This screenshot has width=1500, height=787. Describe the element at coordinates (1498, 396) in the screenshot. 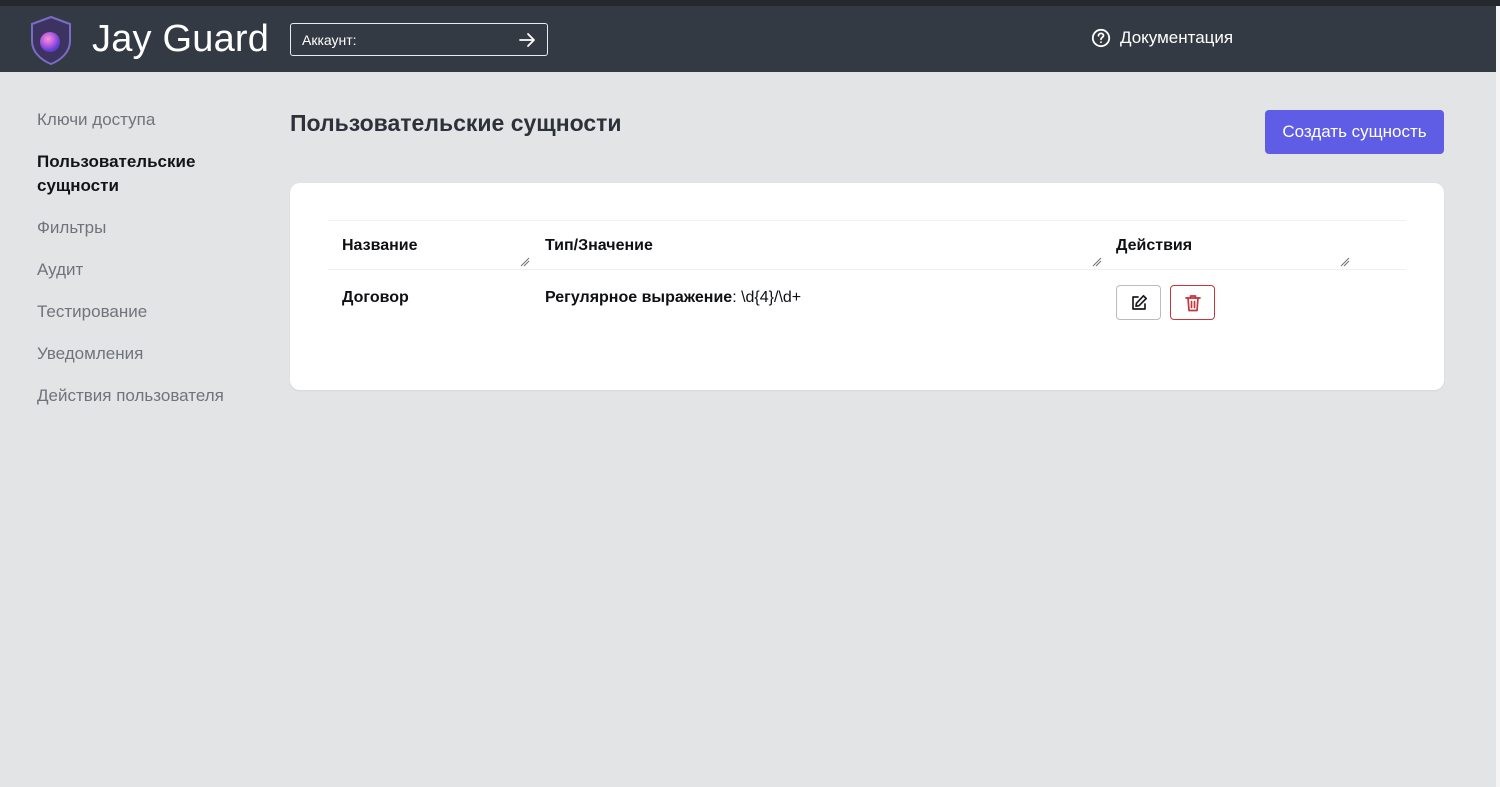

I see `page-scrollbar` at that location.